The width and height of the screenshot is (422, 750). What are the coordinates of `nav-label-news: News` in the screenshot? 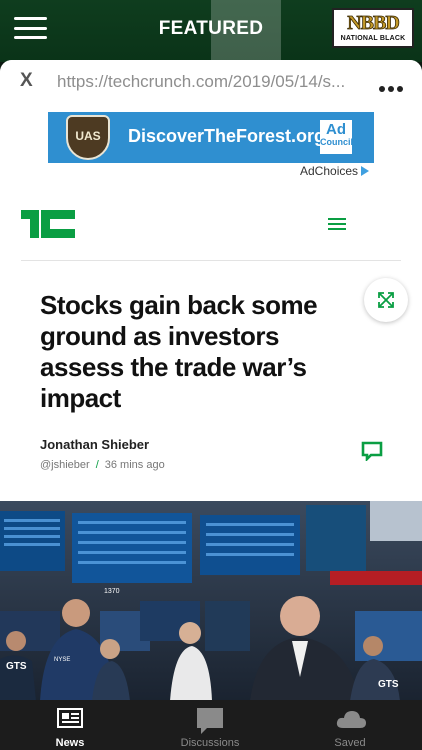 It's located at (70, 743).